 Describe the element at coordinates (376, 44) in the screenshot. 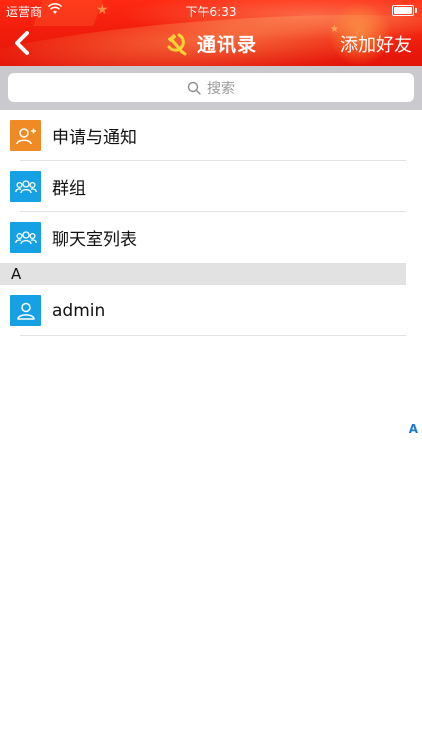

I see `add-friend-button: 添加好友` at that location.